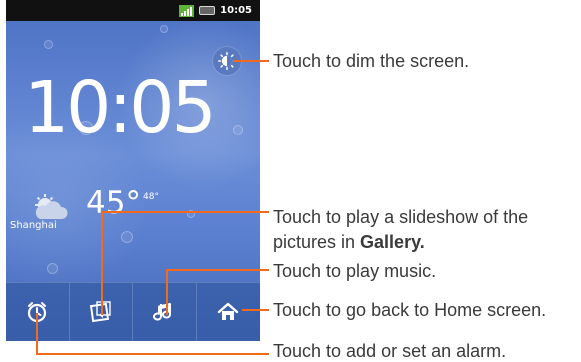 This screenshot has height=362, width=581. What do you see at coordinates (167, 292) in the screenshot?
I see `music-callout-line-vertical` at bounding box center [167, 292].